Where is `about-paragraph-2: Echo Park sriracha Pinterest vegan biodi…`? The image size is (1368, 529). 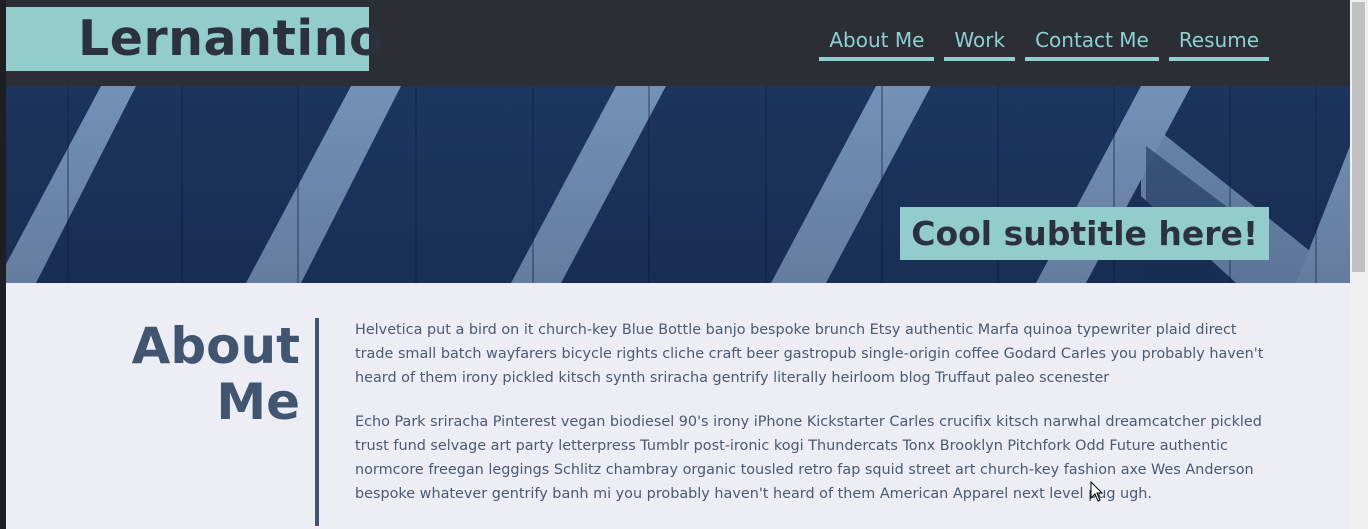 about-paragraph-2: Echo Park sriracha Pinterest vegan biodi… is located at coordinates (808, 458).